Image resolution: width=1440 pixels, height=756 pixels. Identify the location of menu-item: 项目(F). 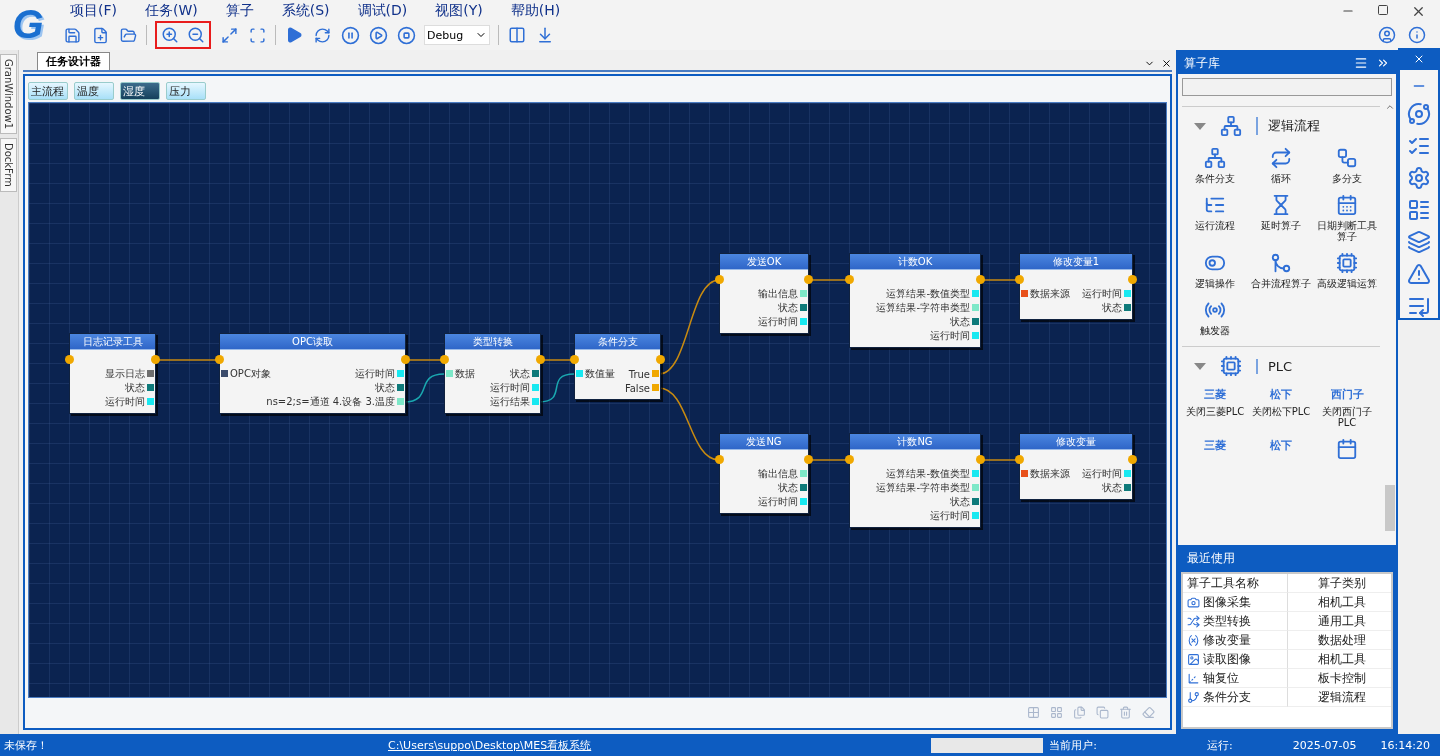
(93, 11).